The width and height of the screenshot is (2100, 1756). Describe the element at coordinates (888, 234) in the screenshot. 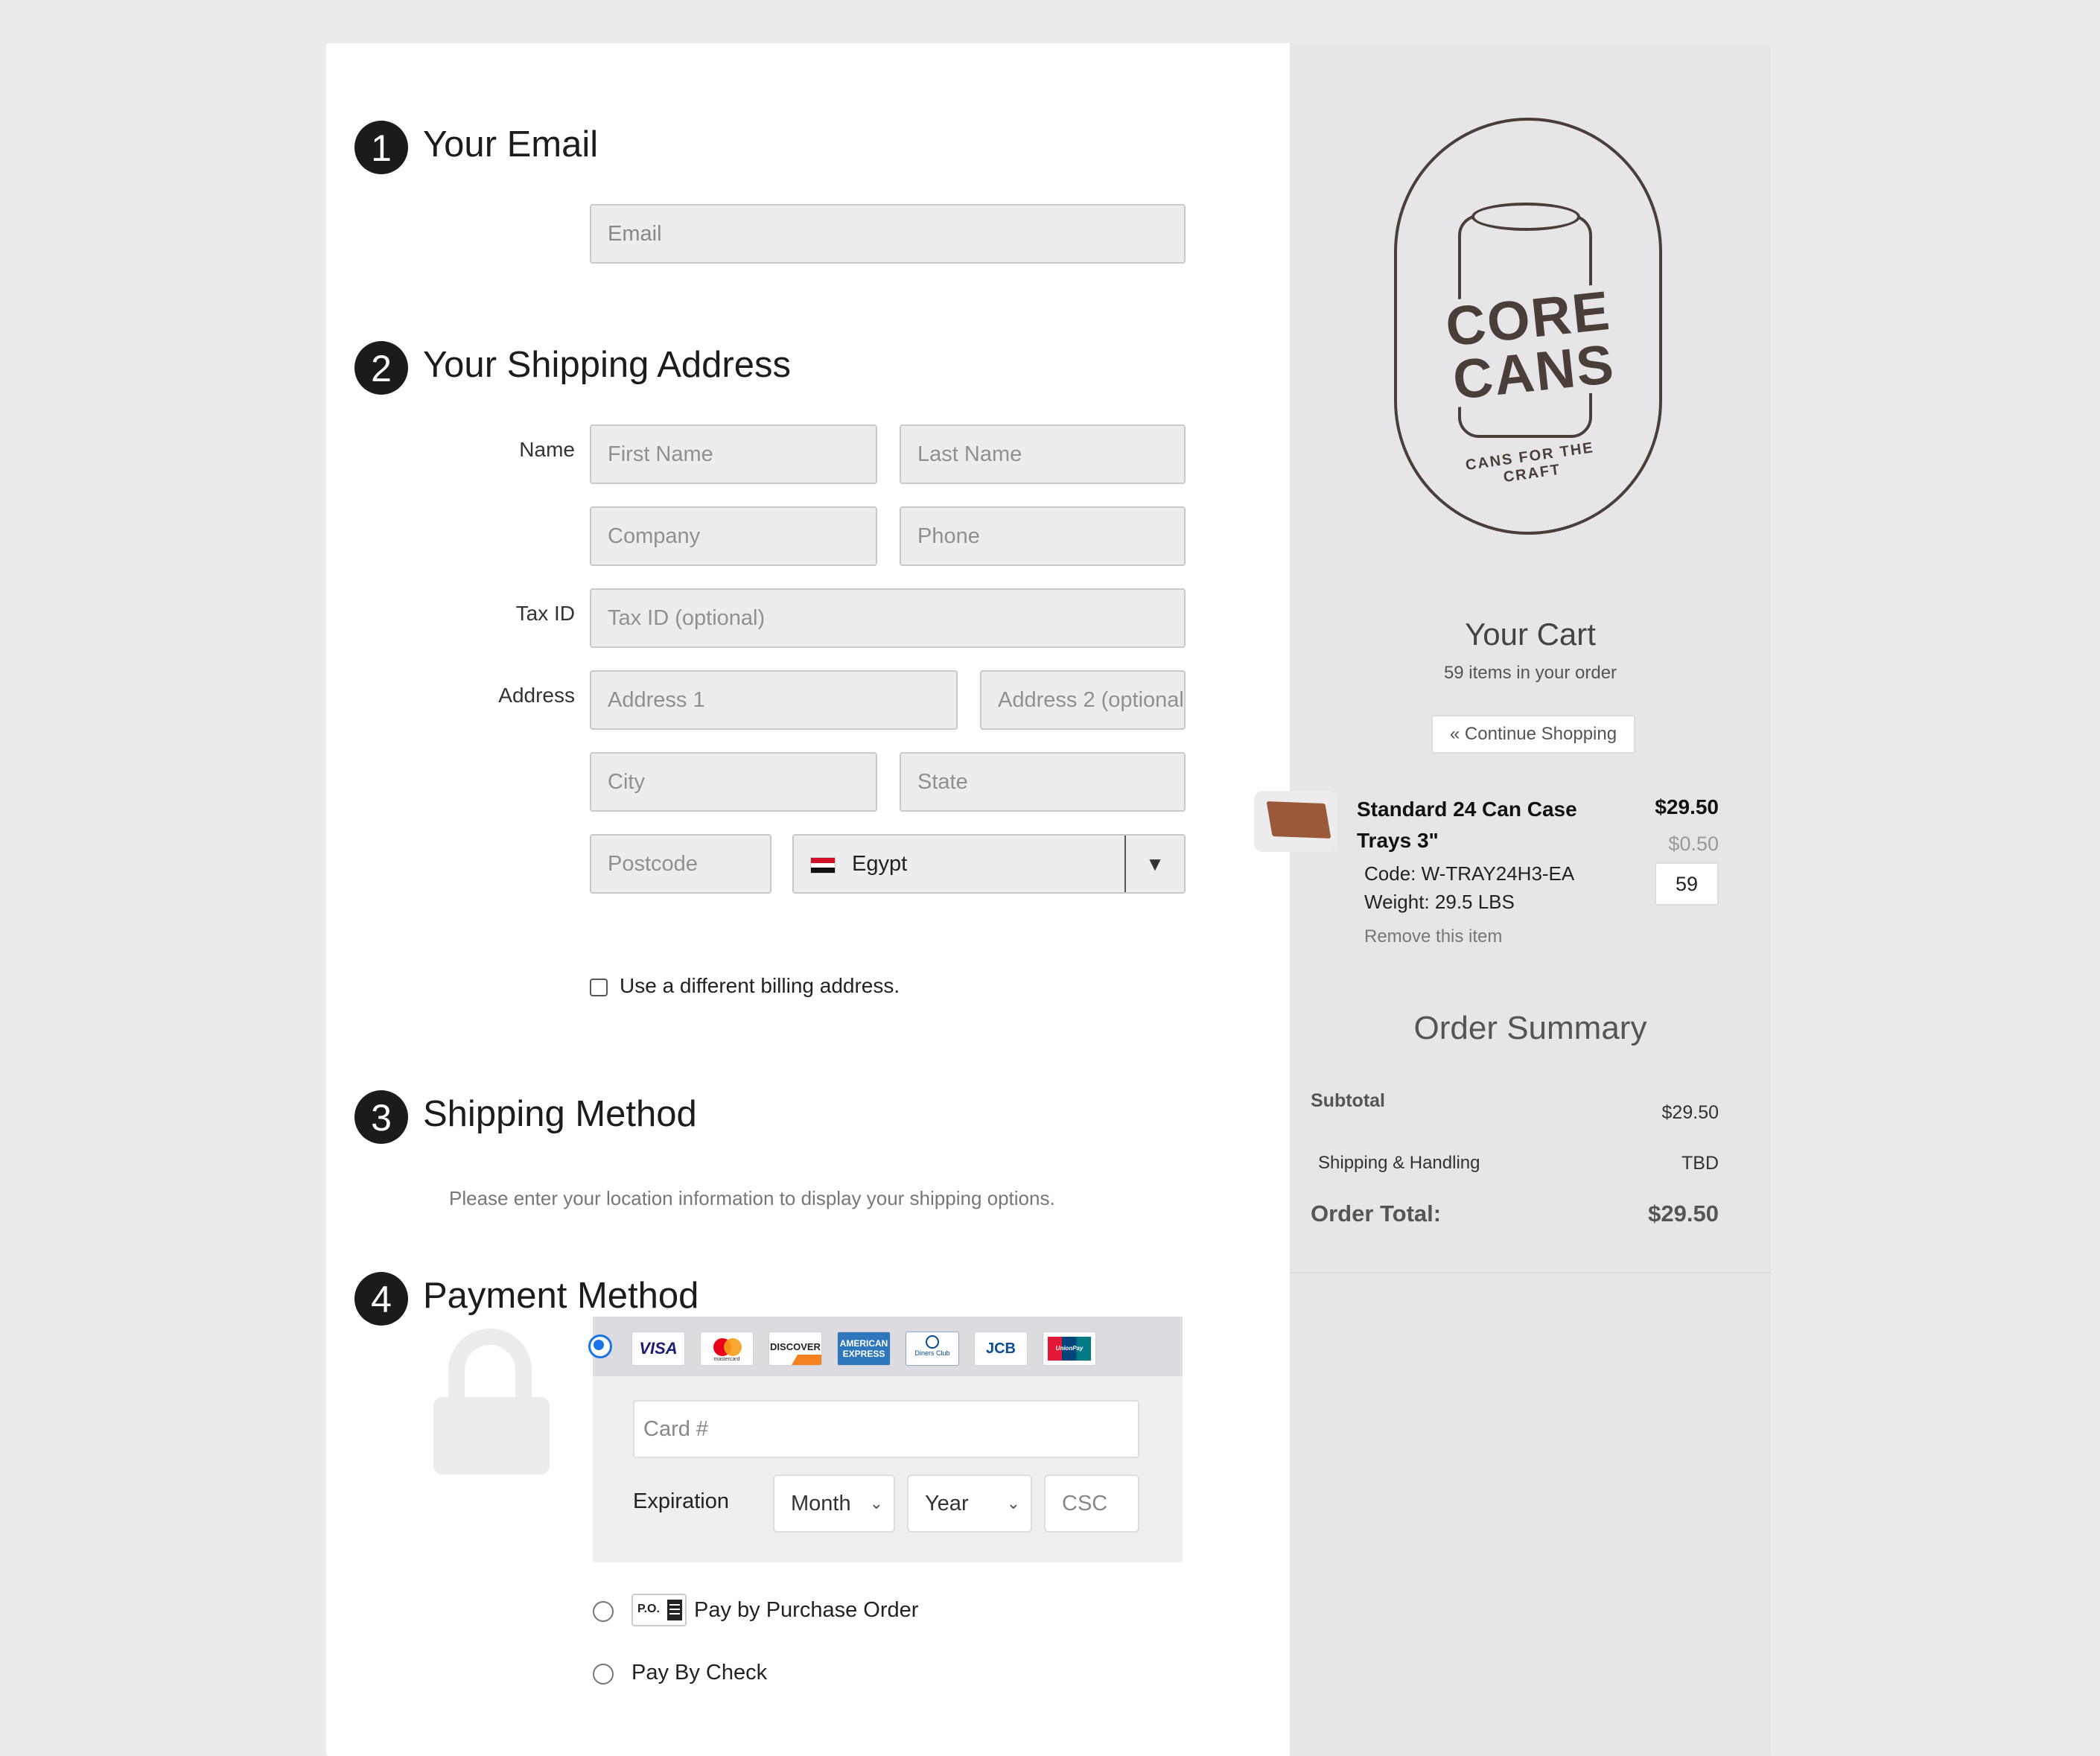

I see `email-input: Email` at that location.